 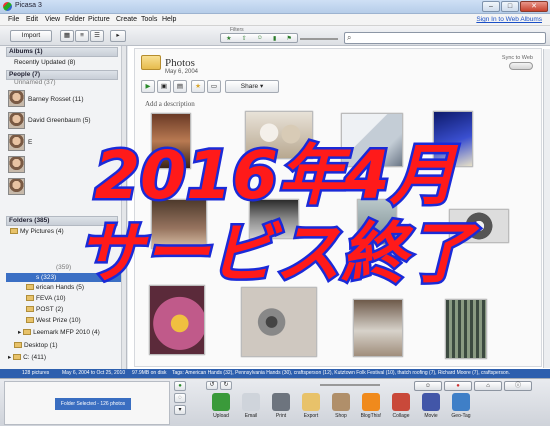 What do you see at coordinates (28, 5) in the screenshot?
I see `window-title: Picasa 3` at bounding box center [28, 5].